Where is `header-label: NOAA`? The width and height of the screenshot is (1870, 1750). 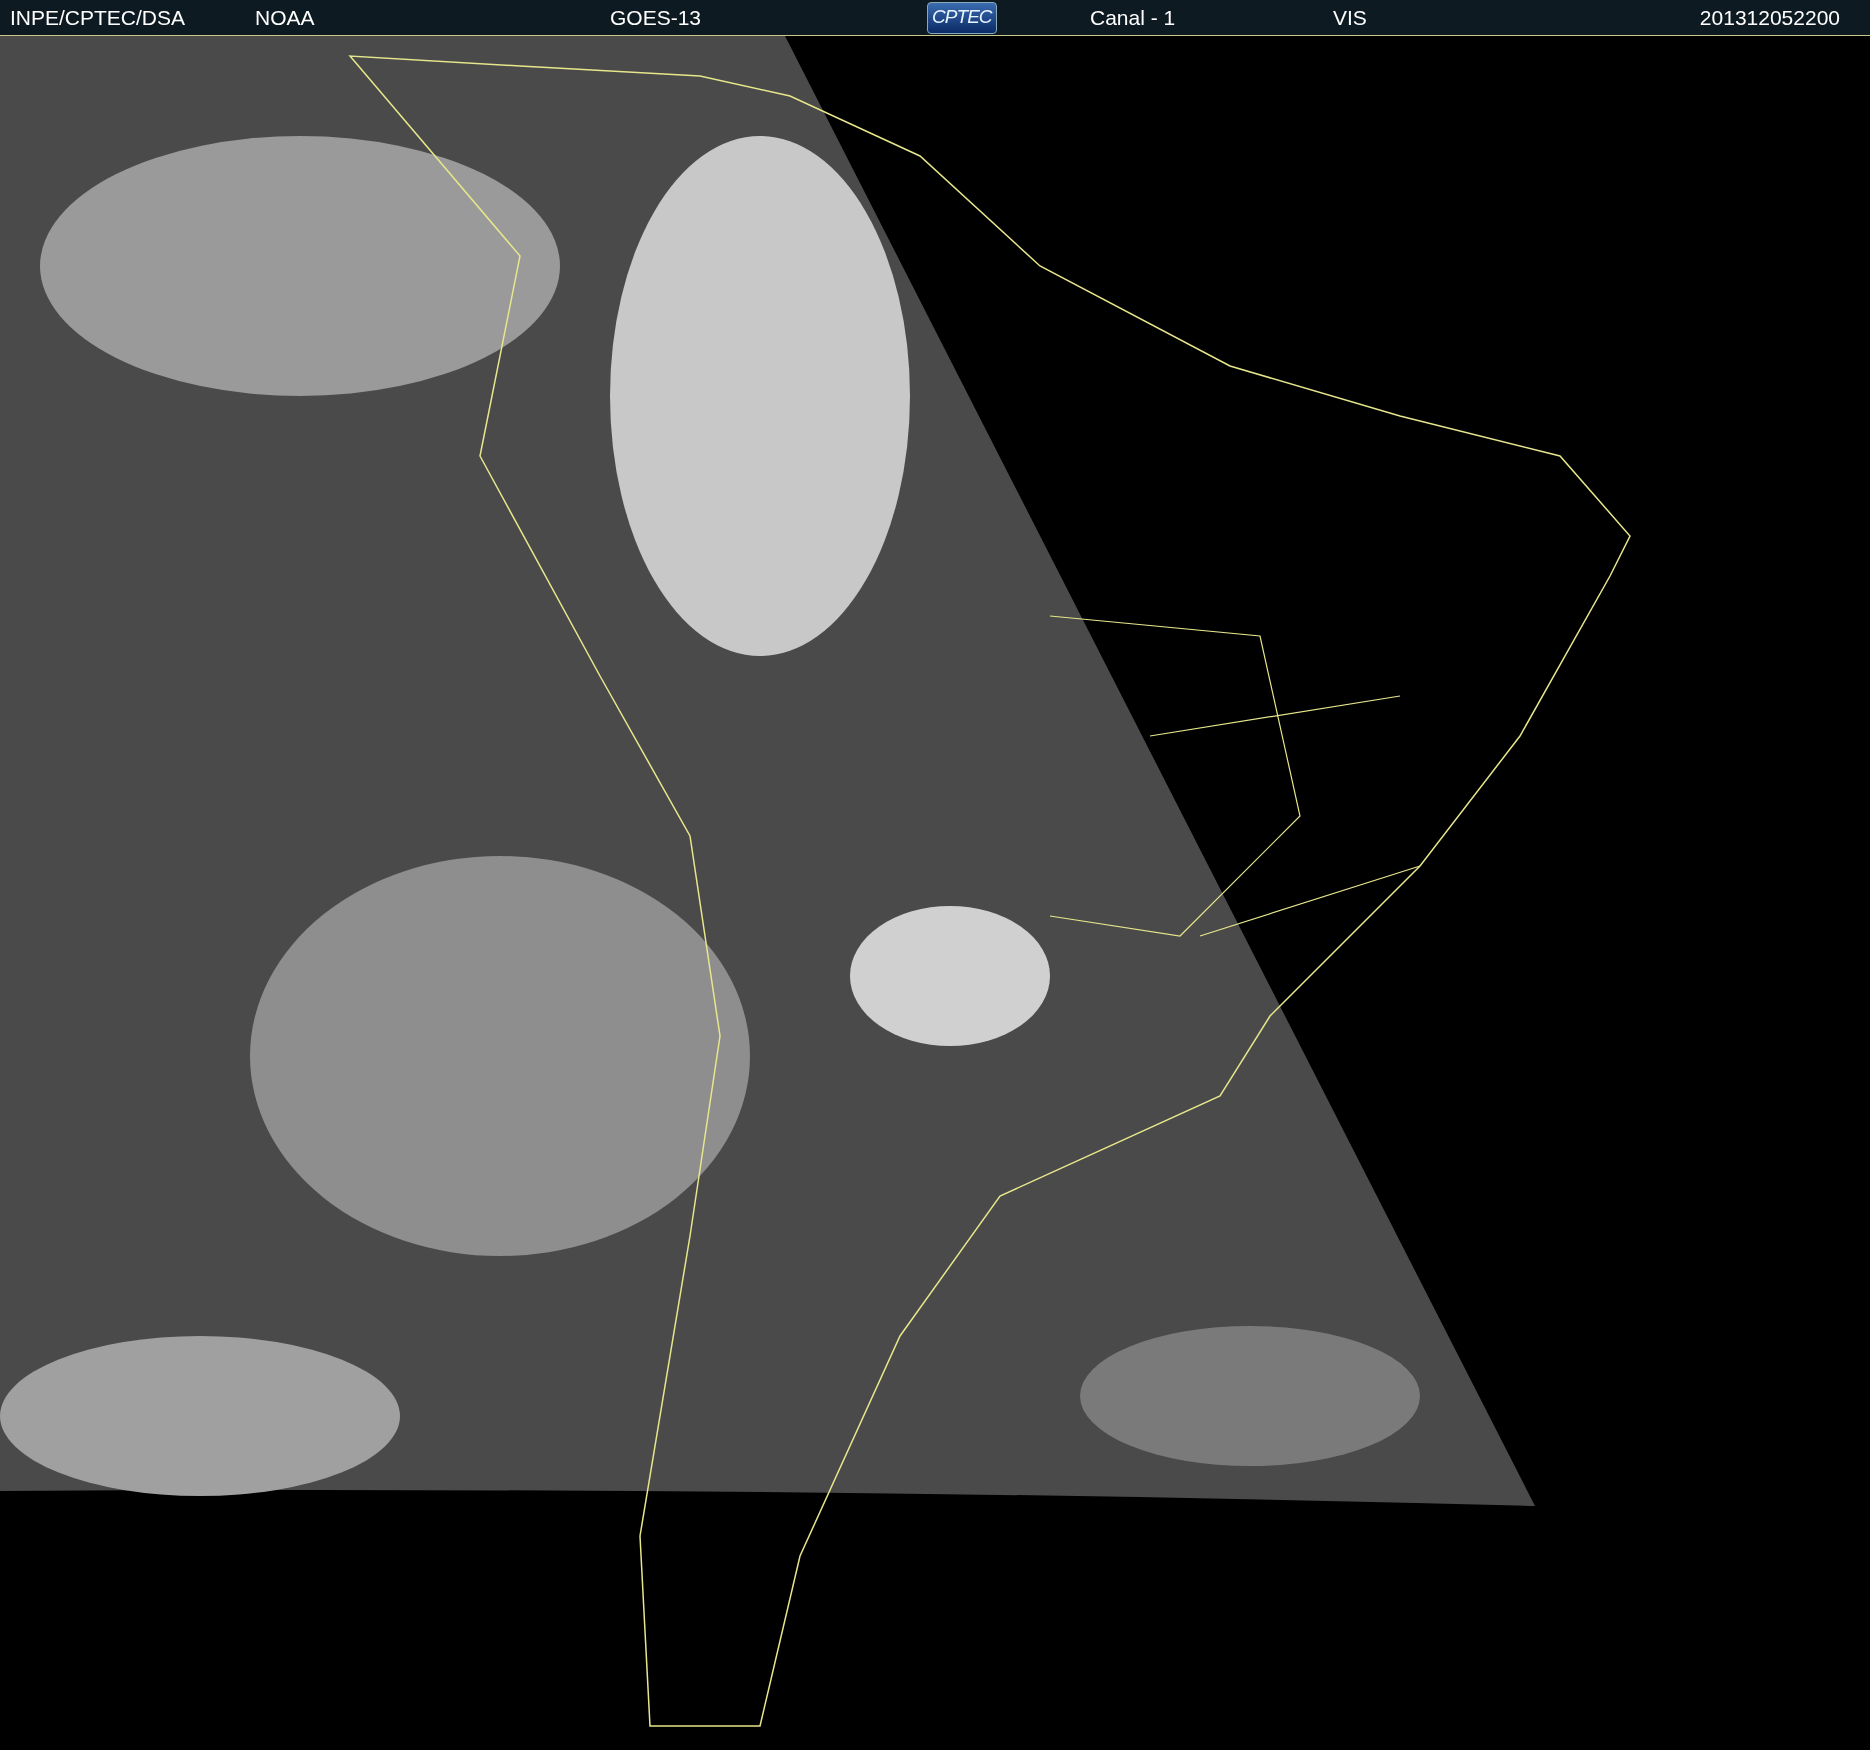 header-label: NOAA is located at coordinates (285, 17).